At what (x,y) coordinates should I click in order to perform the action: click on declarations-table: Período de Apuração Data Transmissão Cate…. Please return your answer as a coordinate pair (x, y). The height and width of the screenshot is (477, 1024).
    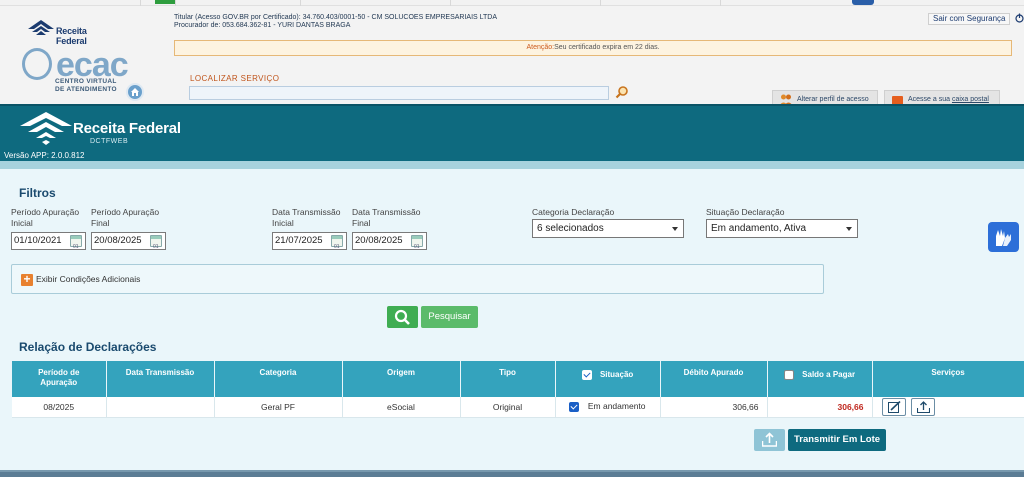
    Looking at the image, I should click on (518, 389).